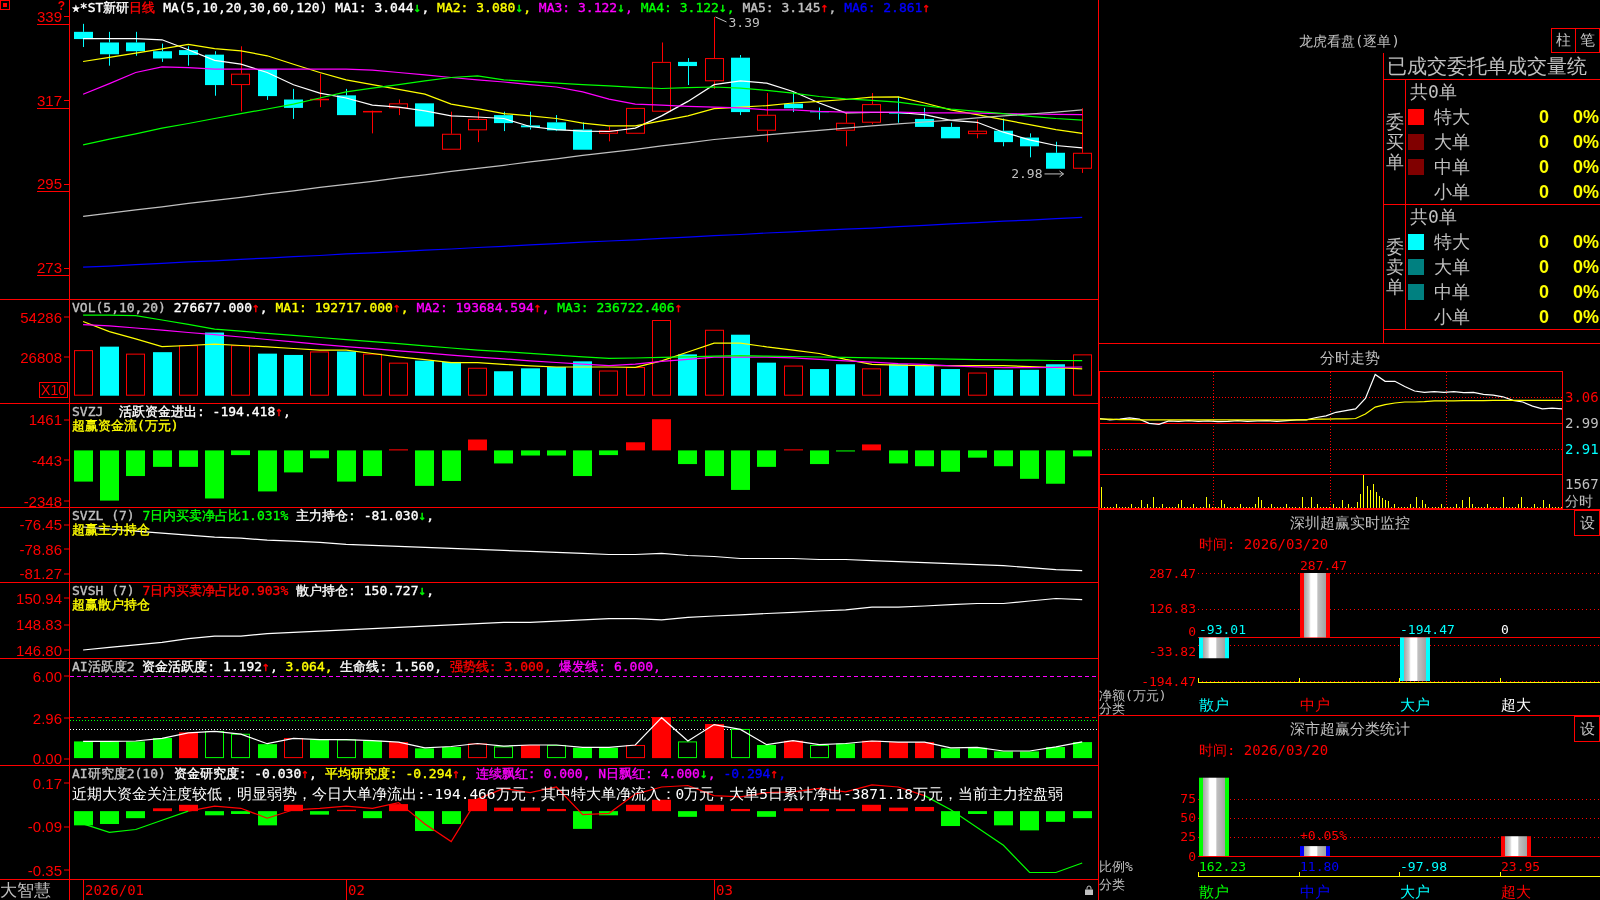 The image size is (1600, 900). I want to click on order-size-label: 中单, so click(1452, 167).